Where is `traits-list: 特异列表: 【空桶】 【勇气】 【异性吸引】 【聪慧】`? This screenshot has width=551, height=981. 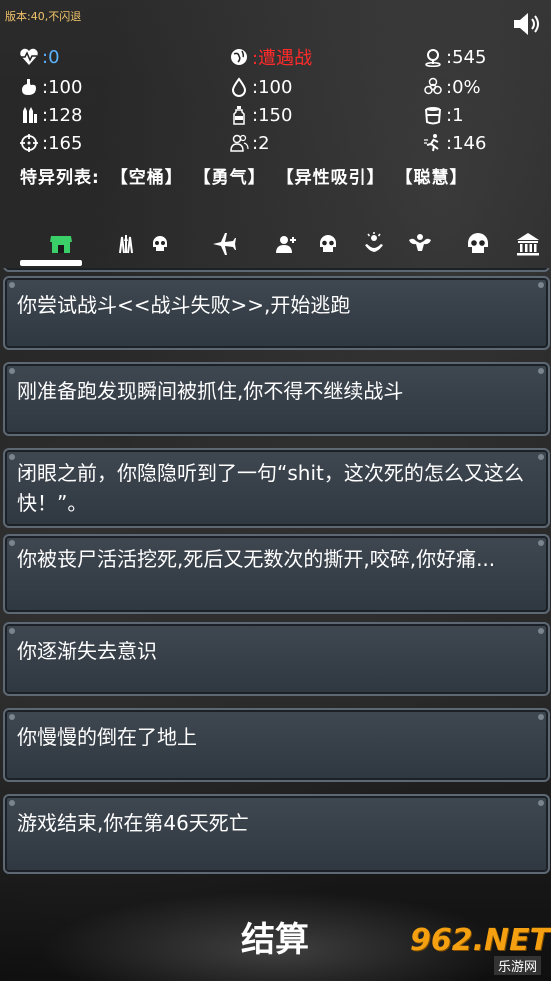 traits-list: 特异列表: 【空桶】 【勇气】 【异性吸引】 【聪慧】 is located at coordinates (246, 175).